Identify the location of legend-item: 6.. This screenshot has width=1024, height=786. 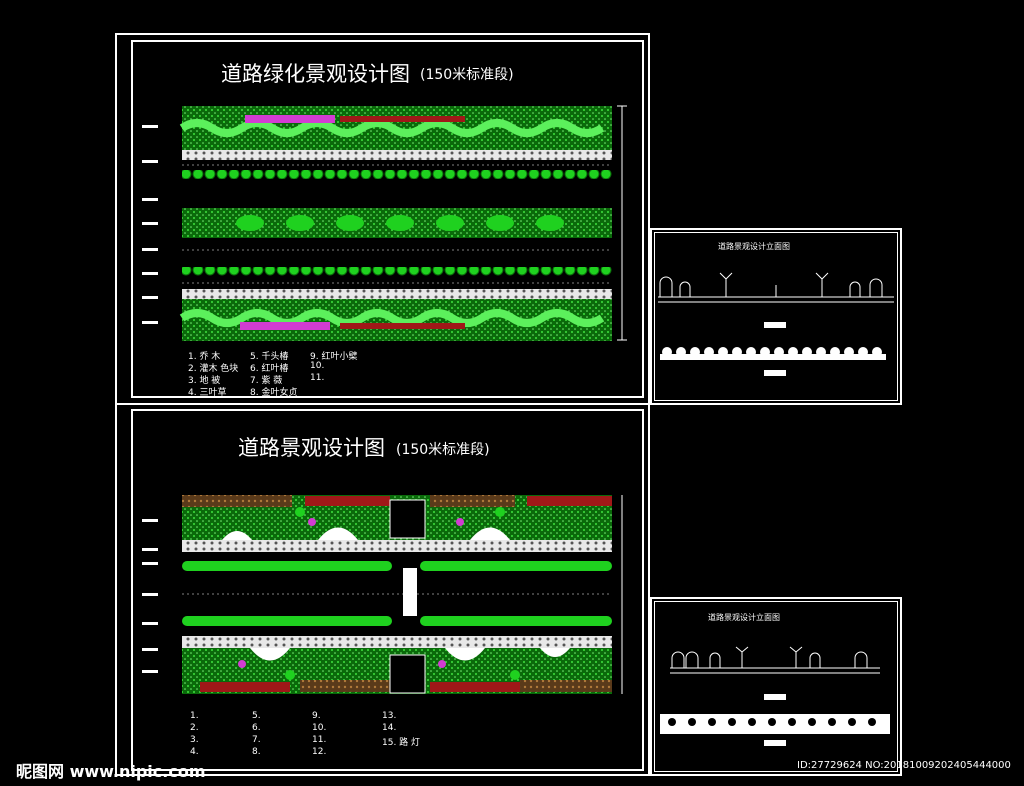
(256, 728).